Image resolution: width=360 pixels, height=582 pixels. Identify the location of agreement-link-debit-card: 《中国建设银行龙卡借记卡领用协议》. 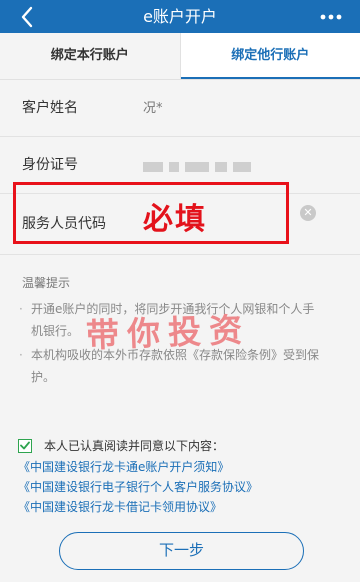
(120, 506).